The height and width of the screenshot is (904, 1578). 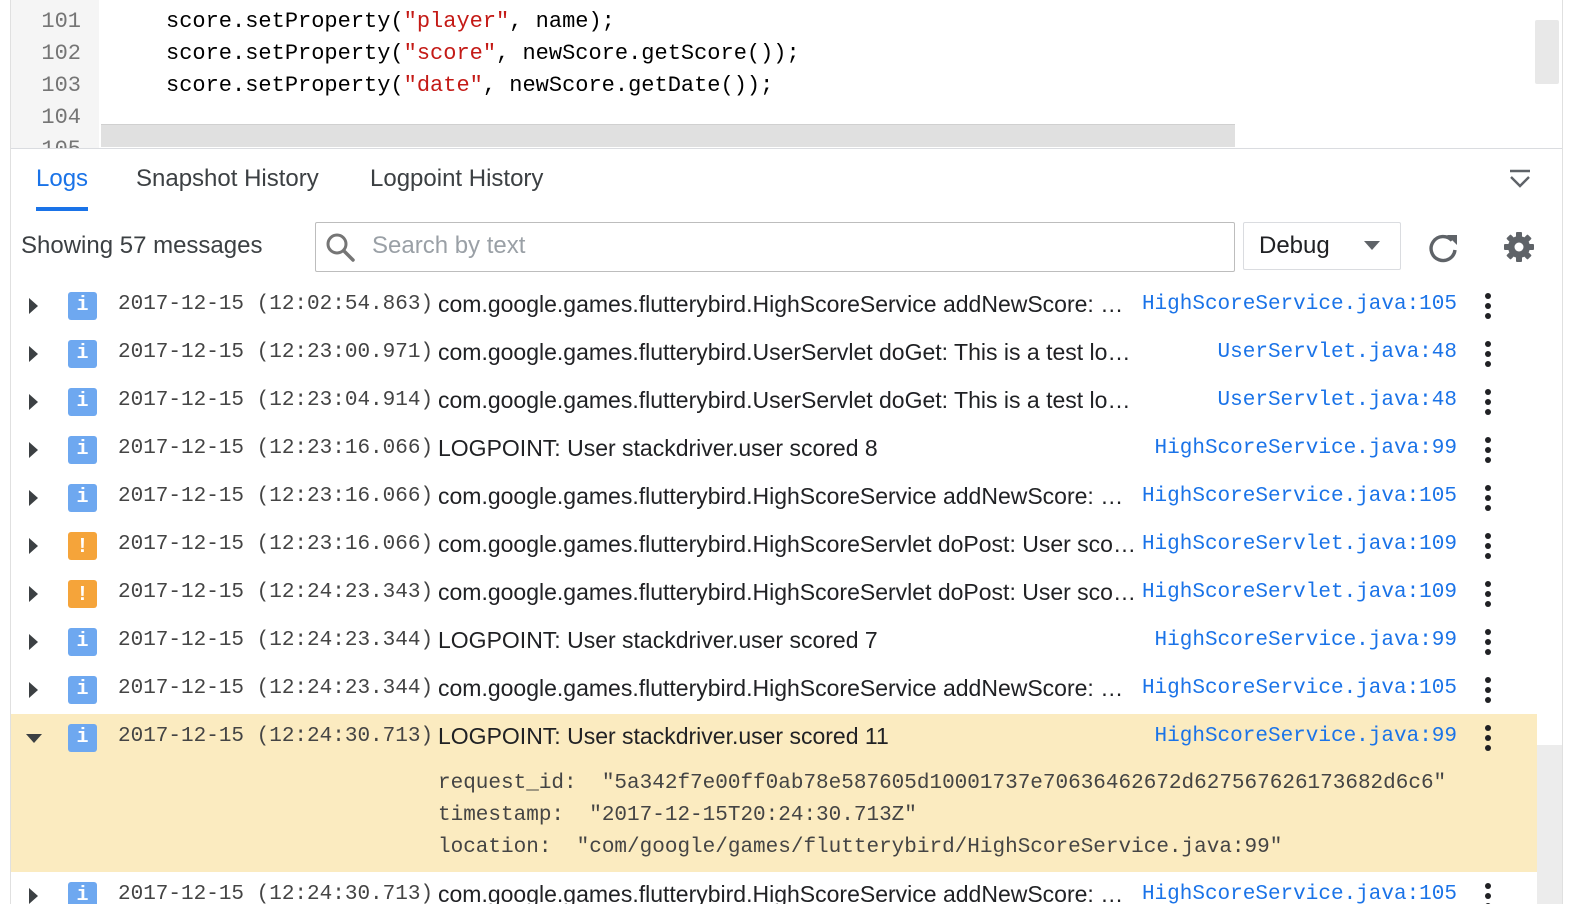 What do you see at coordinates (668, 135) in the screenshot?
I see `horizontal-scrollbar` at bounding box center [668, 135].